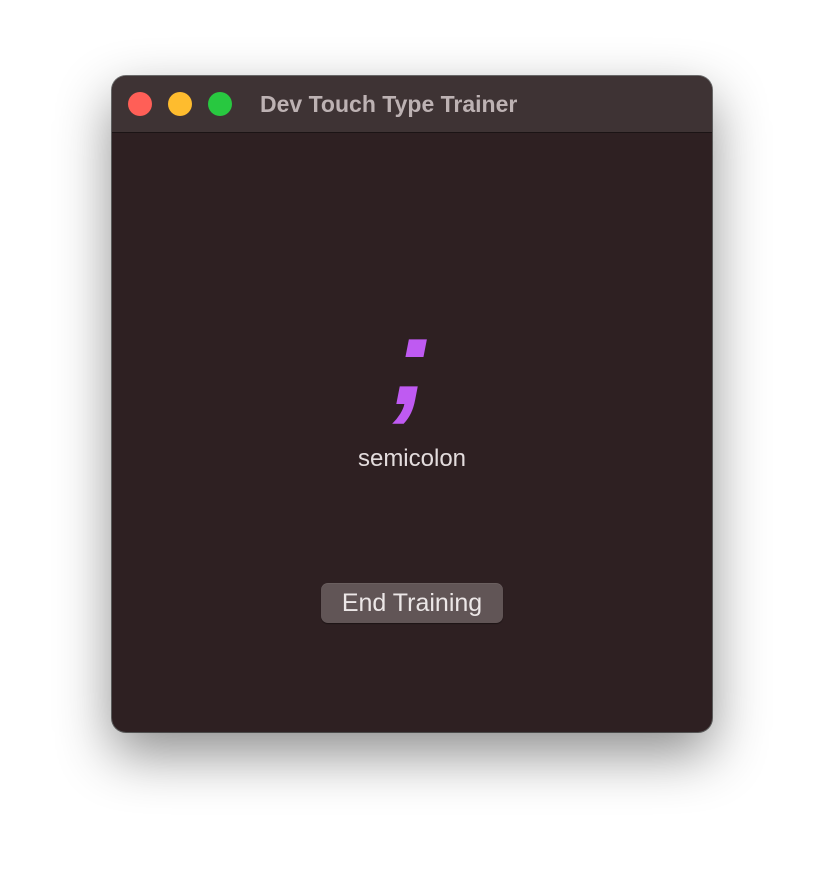 This screenshot has height=880, width=824. I want to click on close-window-button, so click(140, 104).